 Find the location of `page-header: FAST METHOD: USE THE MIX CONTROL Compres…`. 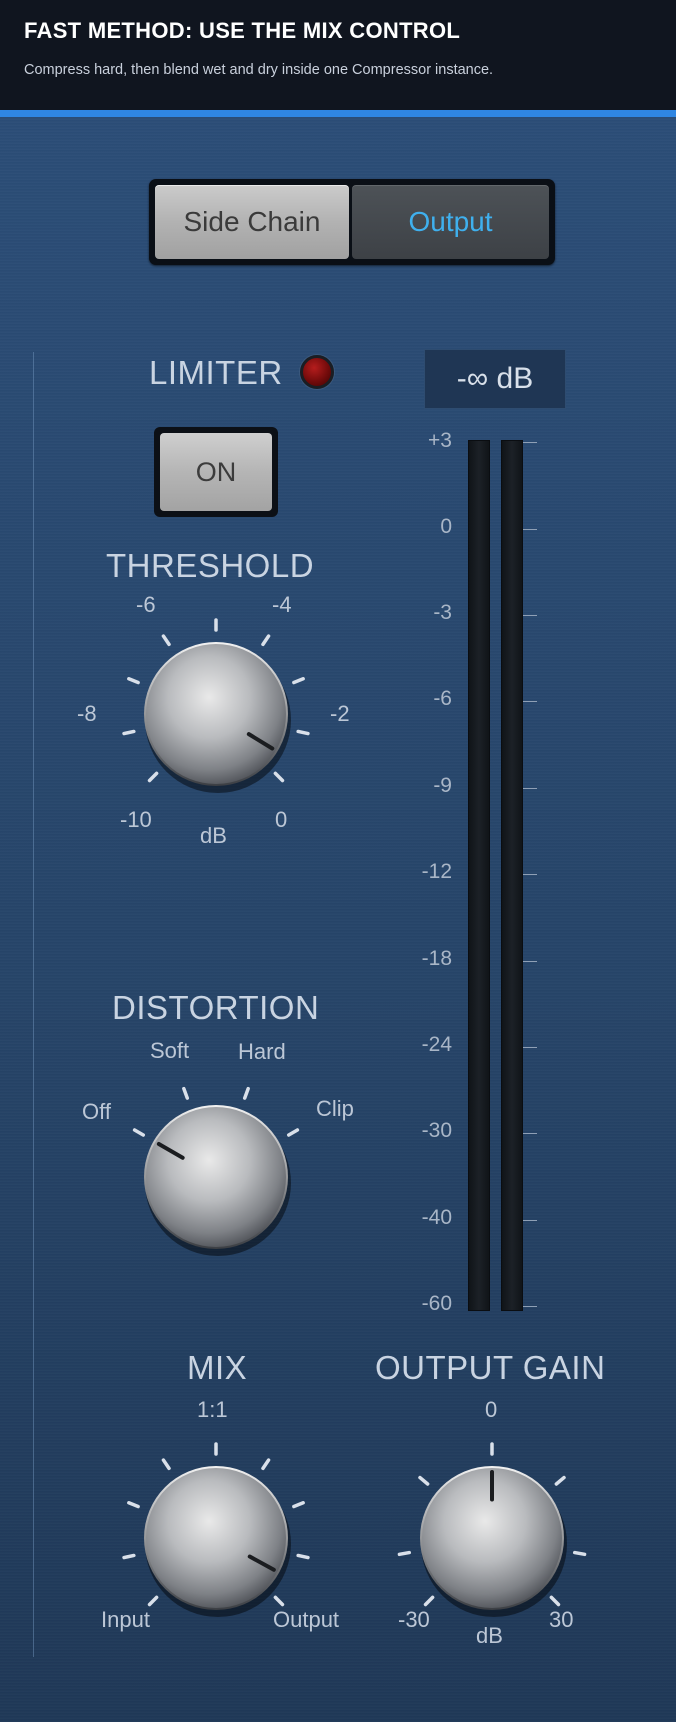

page-header: FAST METHOD: USE THE MIX CONTROL Compres… is located at coordinates (338, 55).